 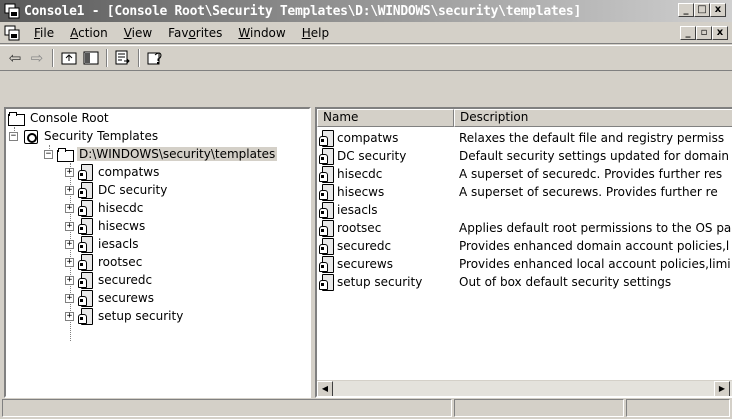 What do you see at coordinates (125, 316) in the screenshot?
I see `tree-item-setup-security: + setup security` at bounding box center [125, 316].